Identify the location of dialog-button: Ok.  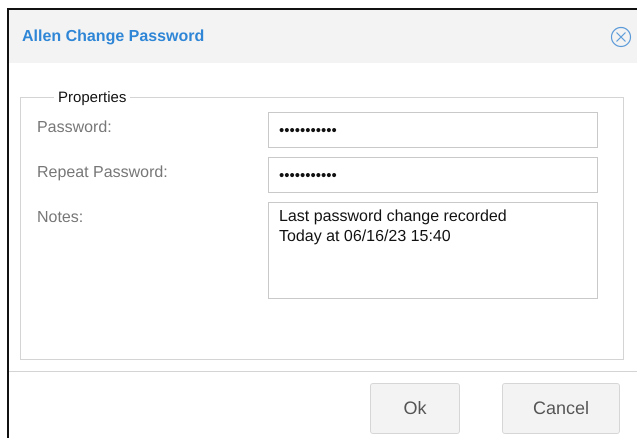
(415, 408).